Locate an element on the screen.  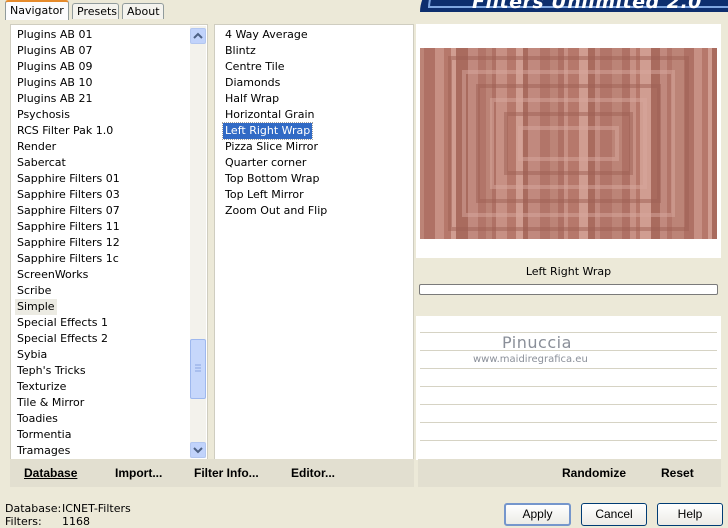
category-item: Plugins AB 10 is located at coordinates (54, 83).